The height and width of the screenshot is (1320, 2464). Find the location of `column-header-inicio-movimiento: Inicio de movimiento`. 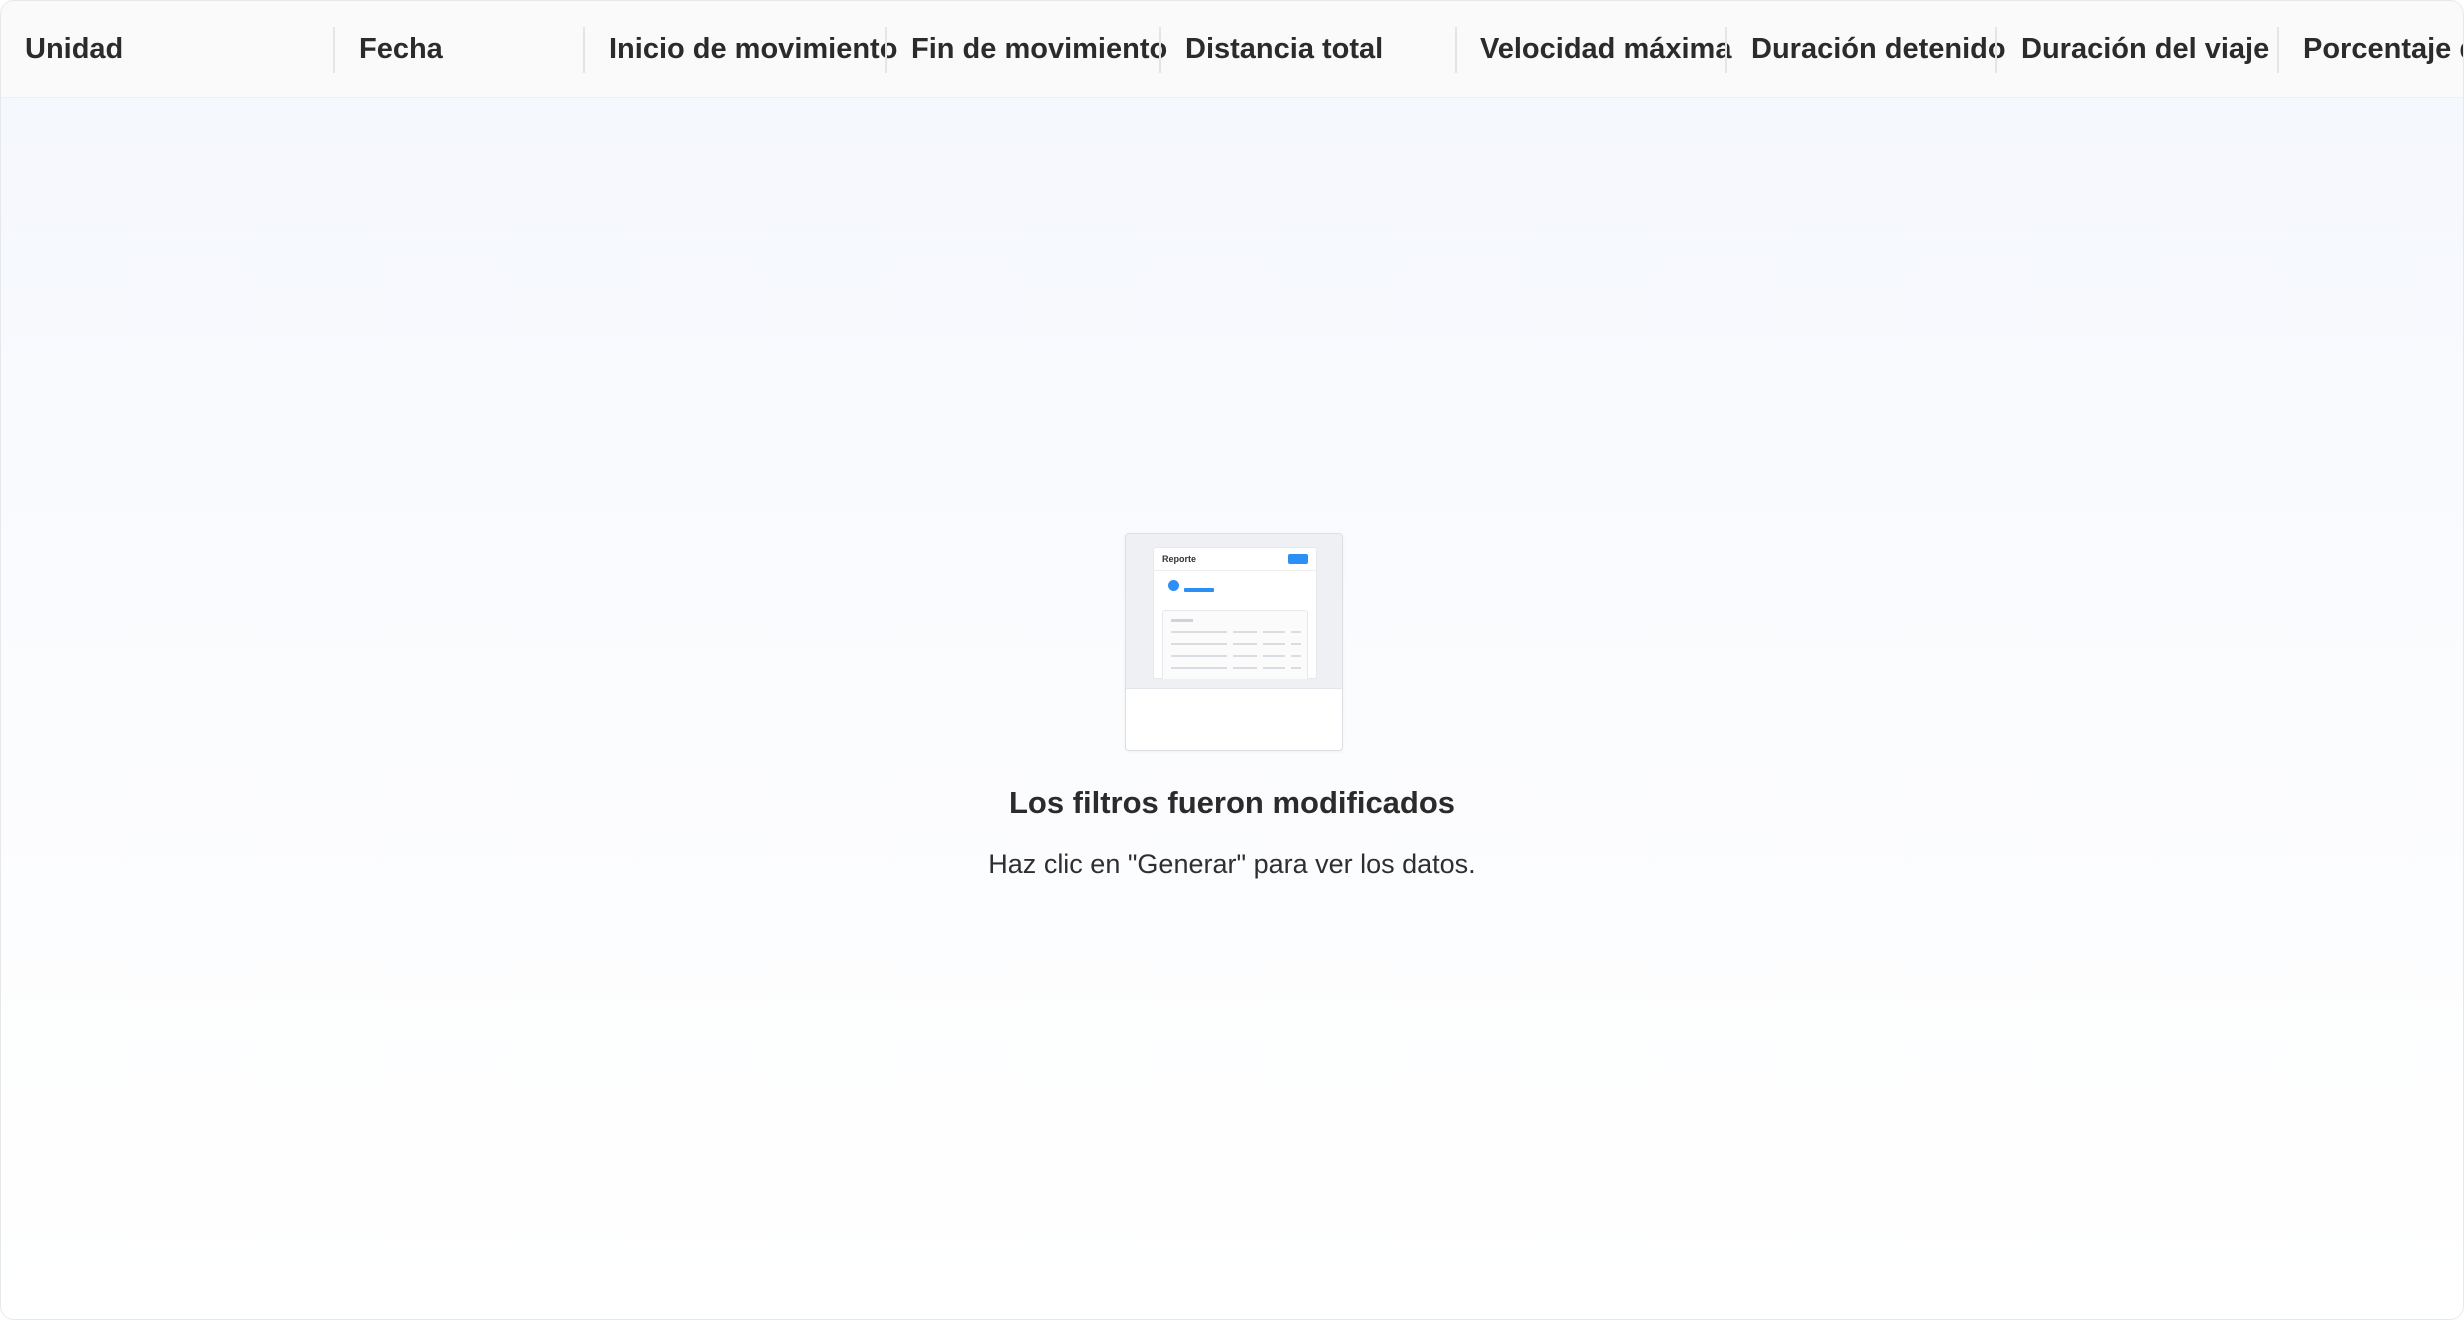

column-header-inicio-movimiento: Inicio de movimiento is located at coordinates (753, 49).